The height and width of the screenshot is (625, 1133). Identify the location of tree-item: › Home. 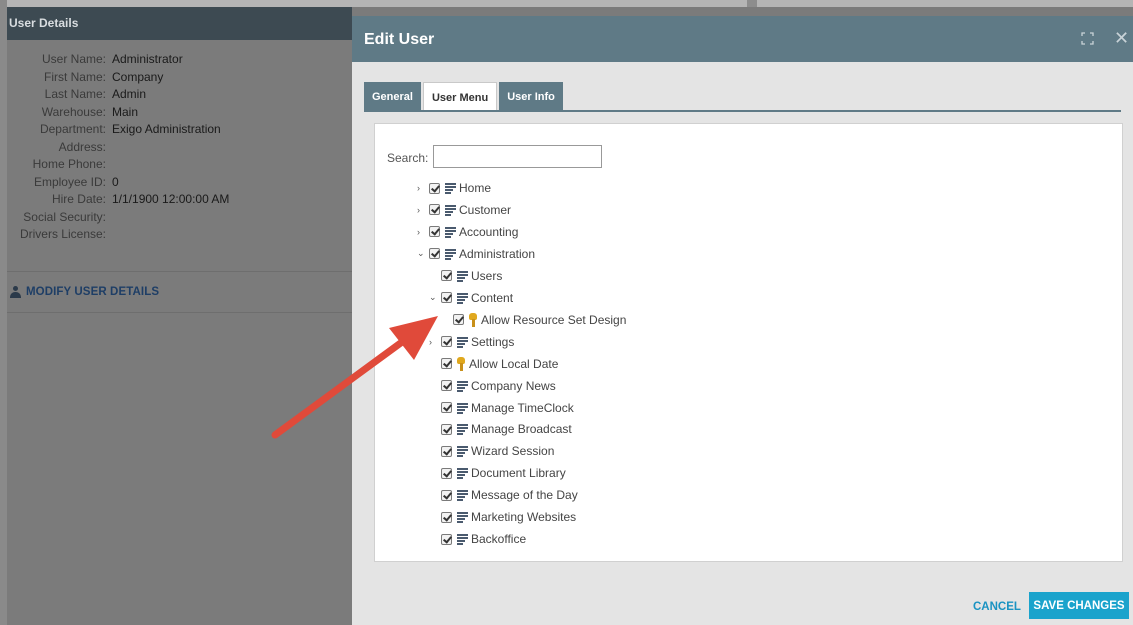
(454, 188).